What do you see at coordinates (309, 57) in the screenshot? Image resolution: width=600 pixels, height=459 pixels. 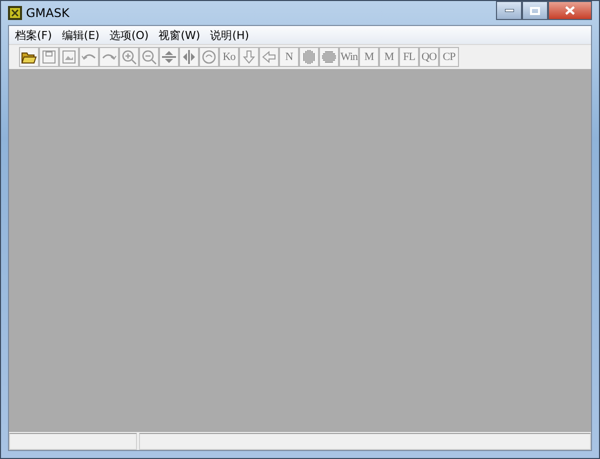 I see `vertical-bars-icon` at bounding box center [309, 57].